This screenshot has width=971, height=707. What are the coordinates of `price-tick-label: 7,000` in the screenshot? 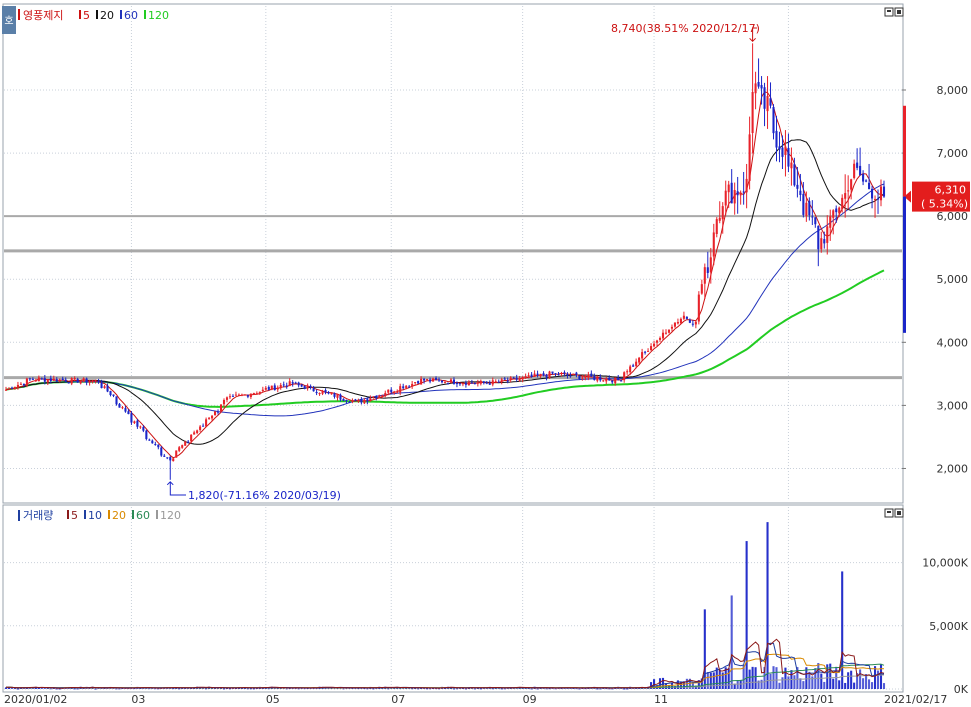 It's located at (953, 153).